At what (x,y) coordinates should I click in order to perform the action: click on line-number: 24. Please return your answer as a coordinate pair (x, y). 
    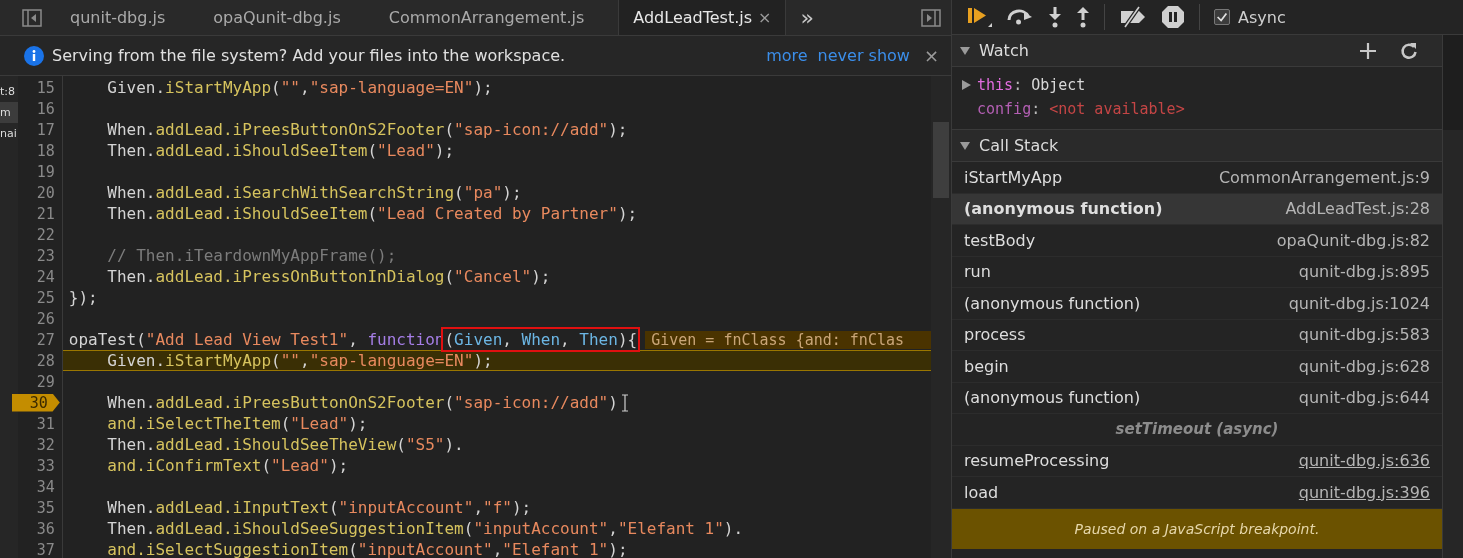
    Looking at the image, I should click on (37, 276).